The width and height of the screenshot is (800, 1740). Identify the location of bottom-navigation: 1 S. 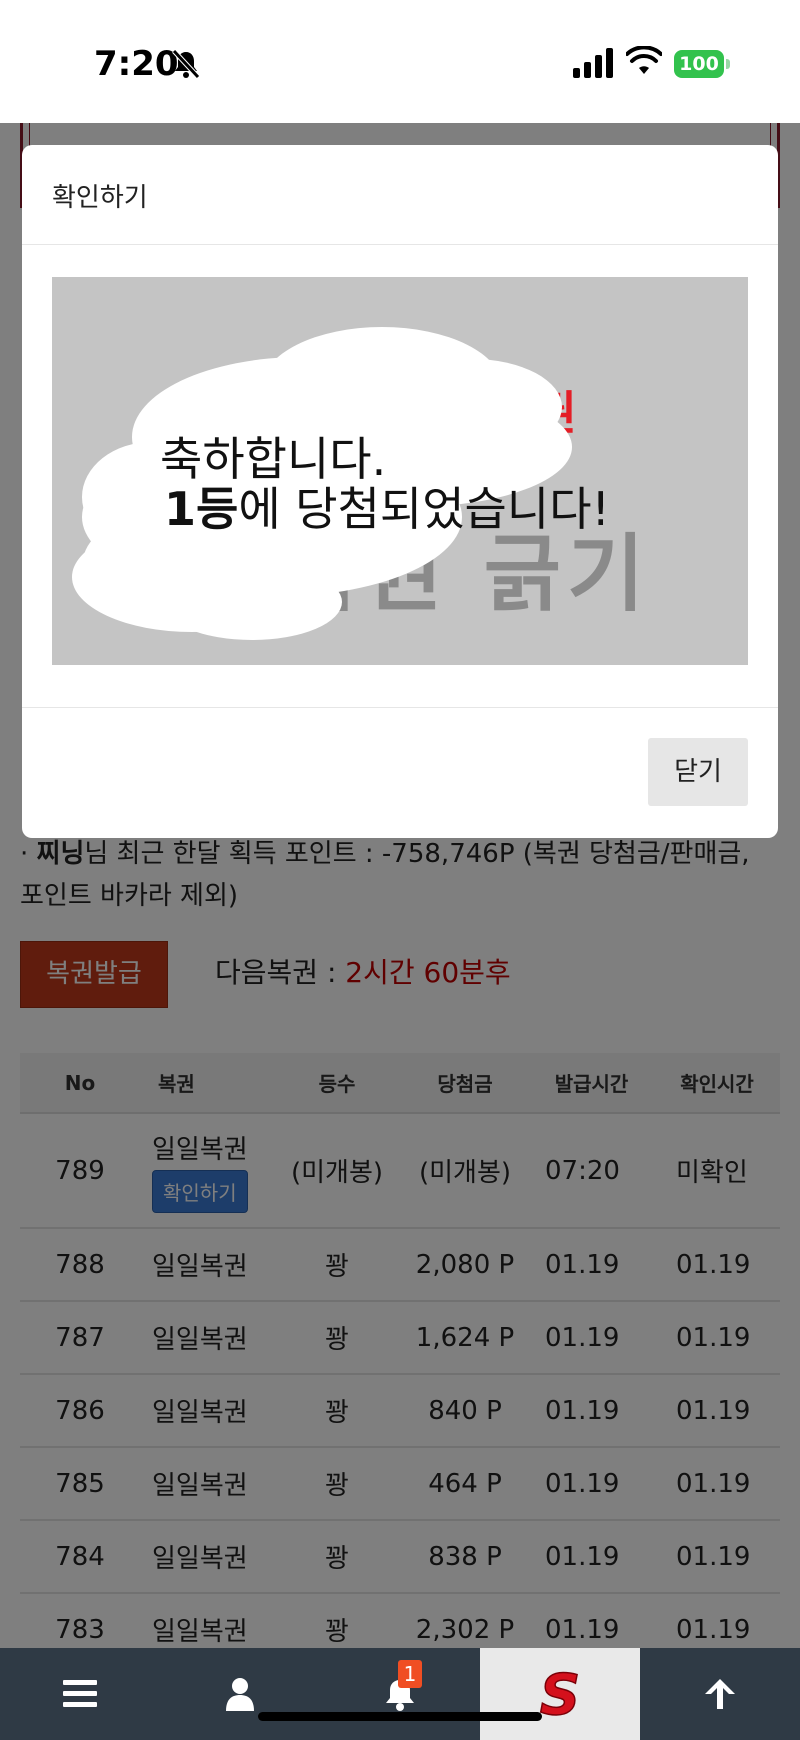
(400, 1694).